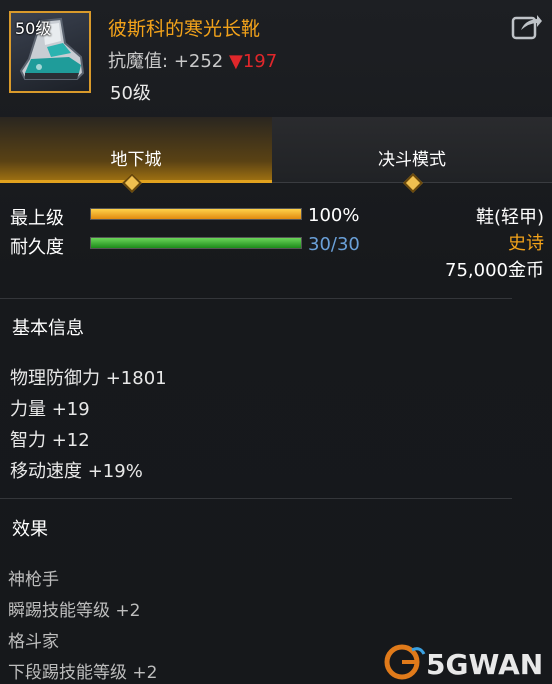  What do you see at coordinates (50, 440) in the screenshot?
I see `attribute-line: 智力 +12` at bounding box center [50, 440].